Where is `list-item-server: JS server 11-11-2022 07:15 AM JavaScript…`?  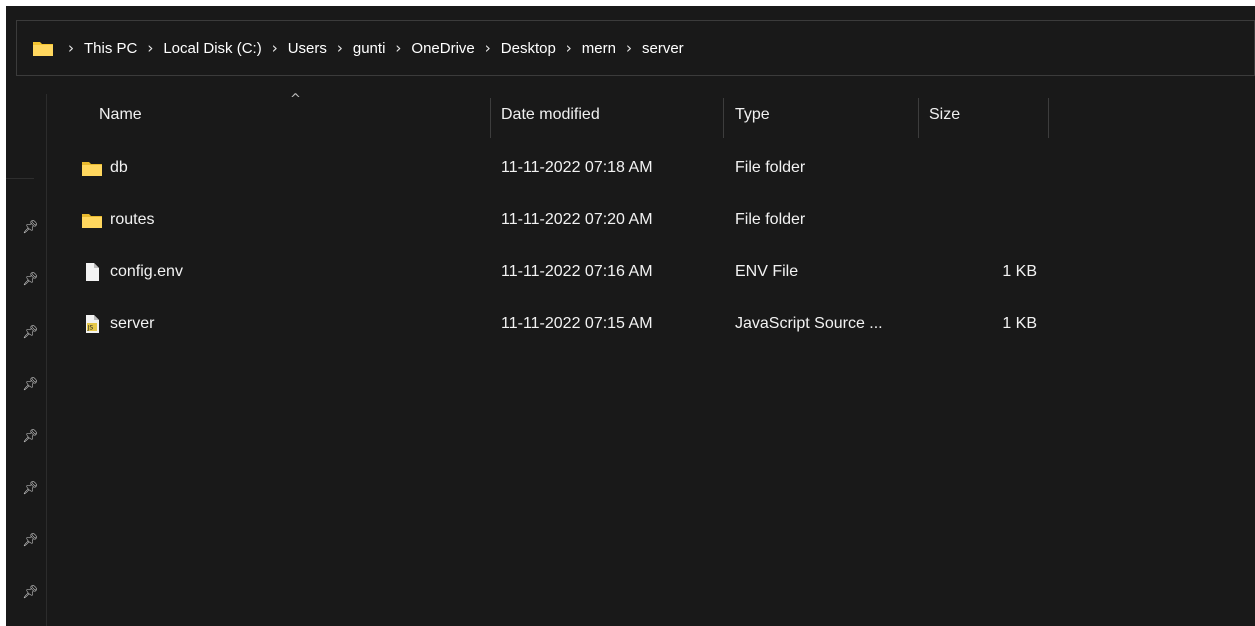 list-item-server: JS server 11-11-2022 07:15 AM JavaScript… is located at coordinates (651, 324).